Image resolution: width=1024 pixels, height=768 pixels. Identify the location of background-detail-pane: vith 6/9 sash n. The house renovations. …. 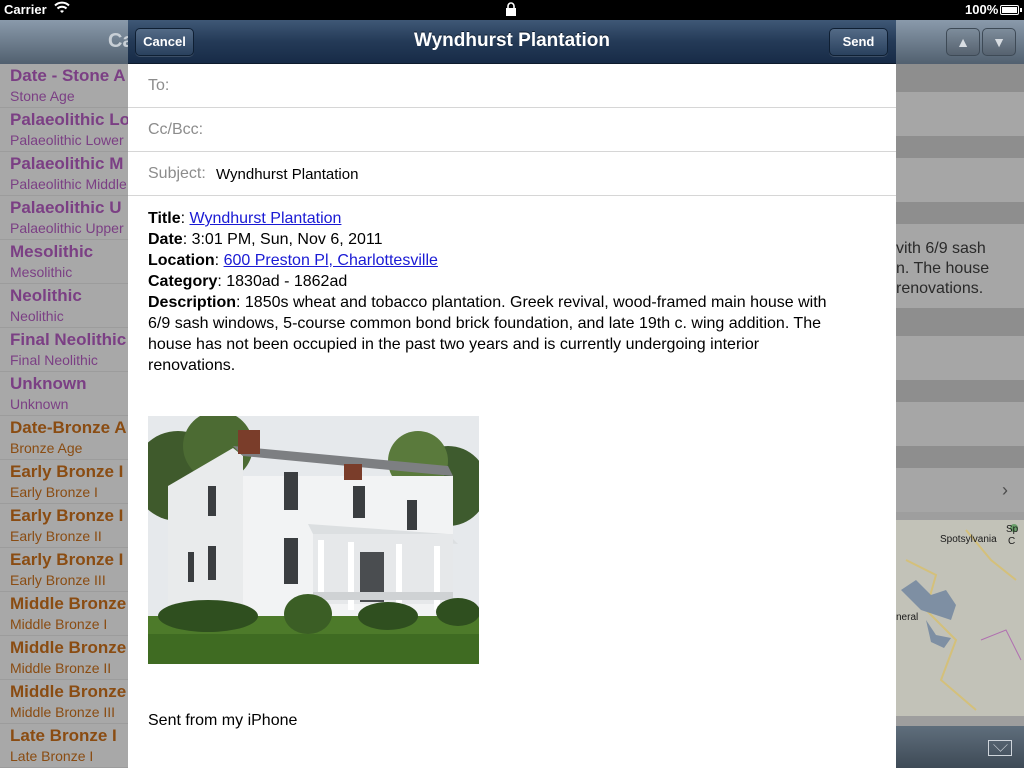
(960, 416).